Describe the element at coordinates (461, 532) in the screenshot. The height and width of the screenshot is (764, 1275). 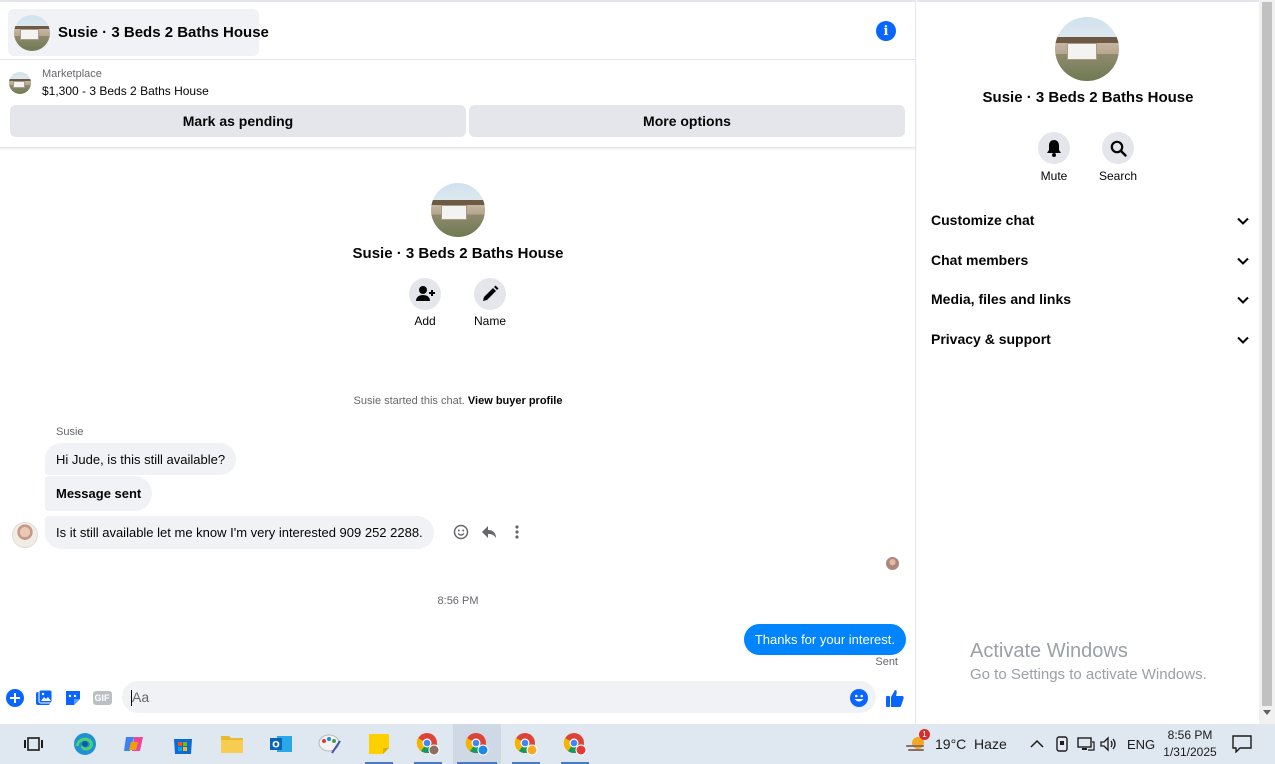
I see `react-icon` at that location.